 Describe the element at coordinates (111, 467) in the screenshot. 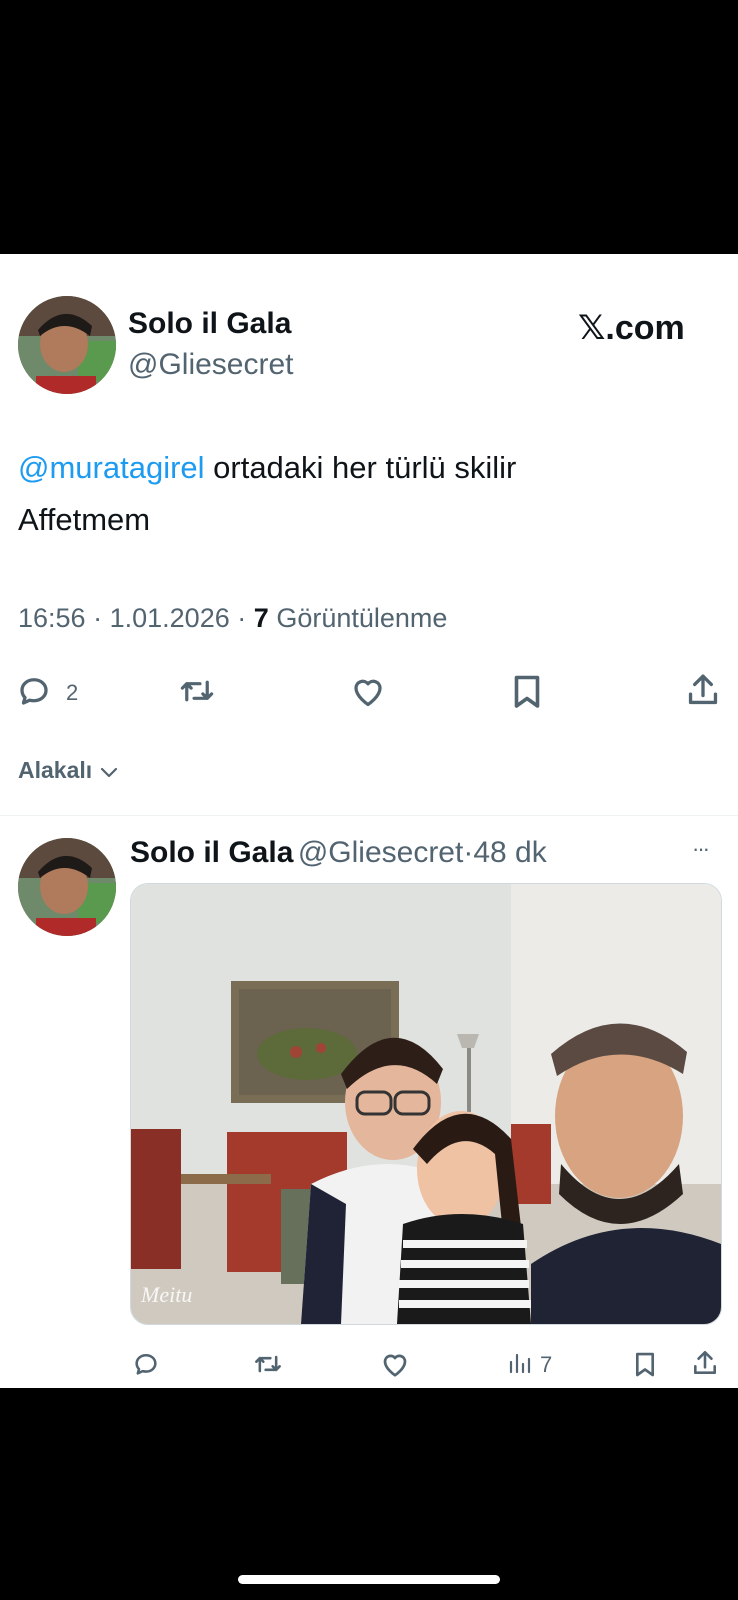

I see `mention-link: @muratagirel` at that location.